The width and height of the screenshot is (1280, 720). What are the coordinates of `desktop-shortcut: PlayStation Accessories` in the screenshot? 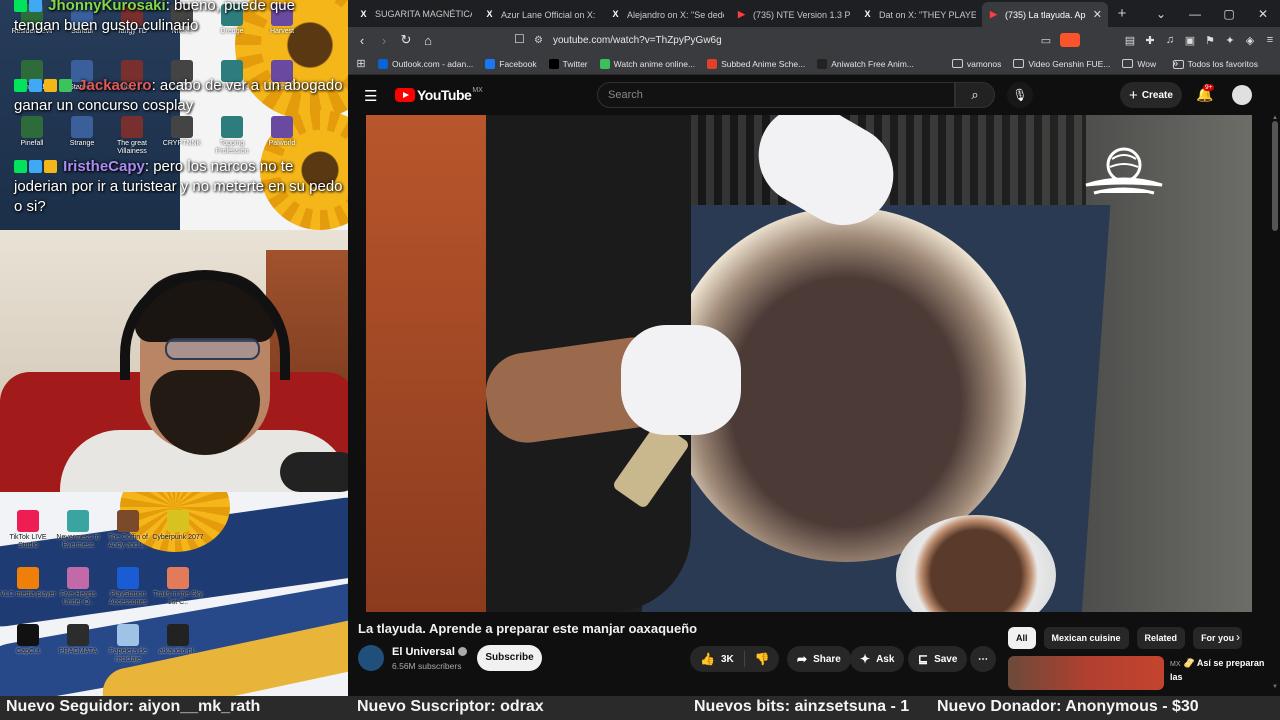 It's located at (128, 587).